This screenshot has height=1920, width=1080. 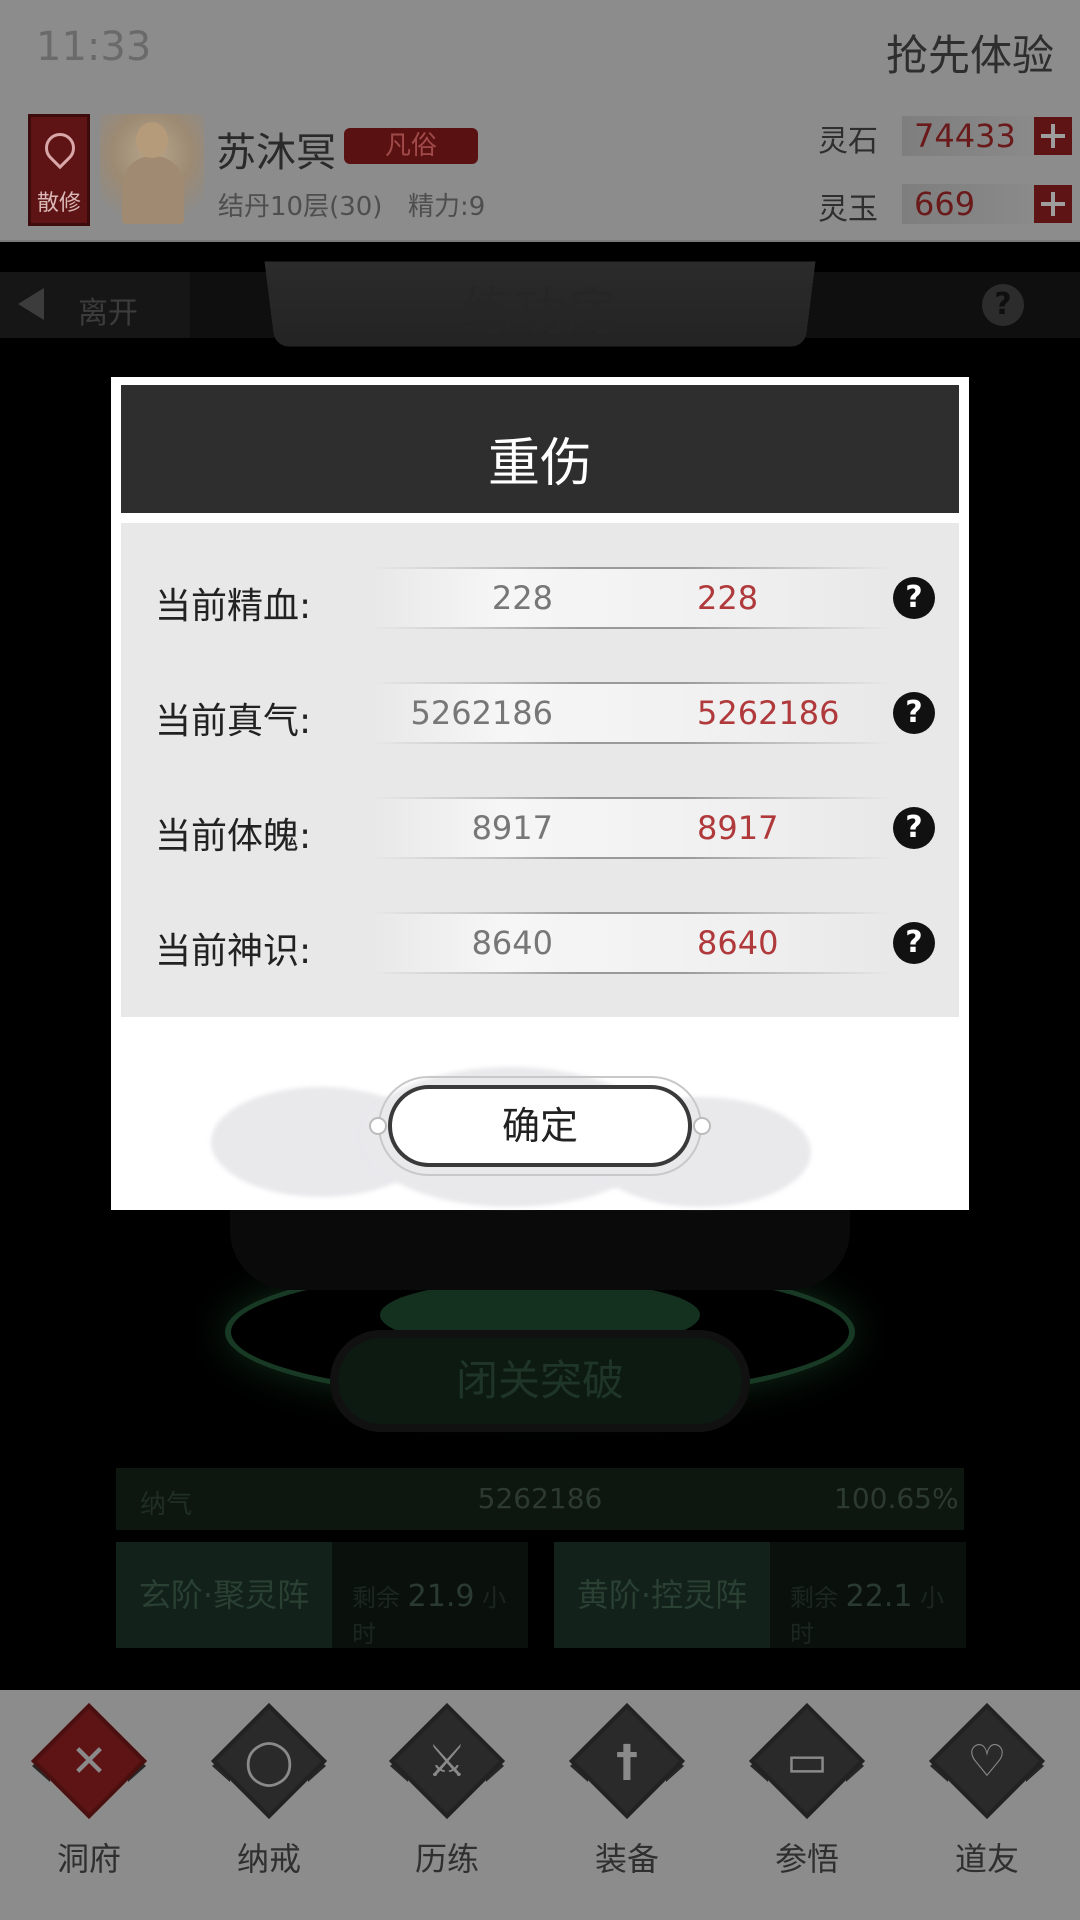 I want to click on nav-label: 纳戒, so click(x=269, y=1857).